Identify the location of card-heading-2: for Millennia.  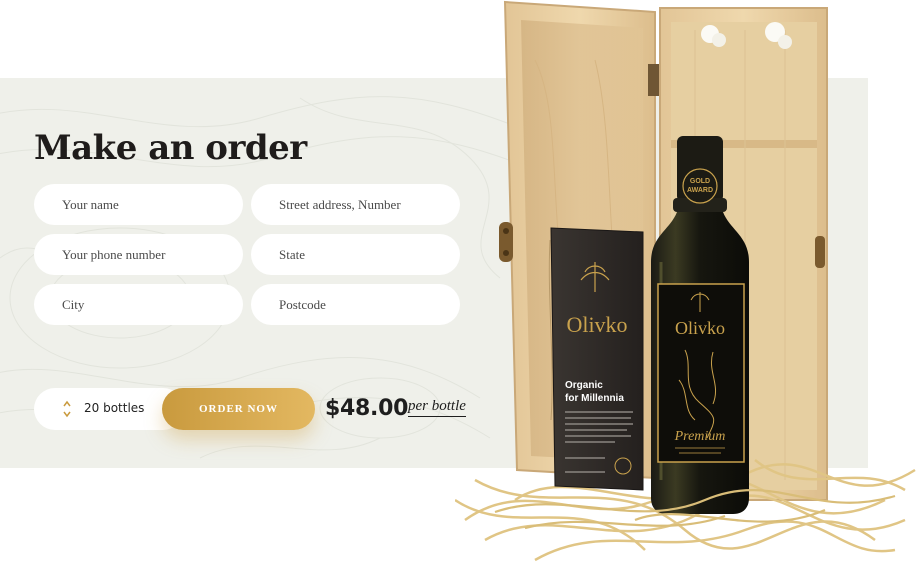
(594, 398).